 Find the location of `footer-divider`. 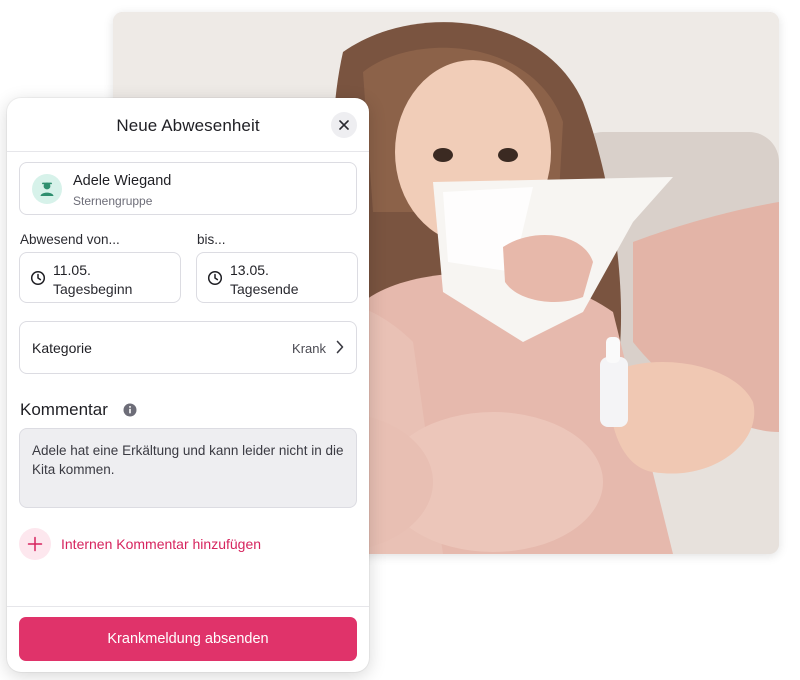

footer-divider is located at coordinates (188, 606).